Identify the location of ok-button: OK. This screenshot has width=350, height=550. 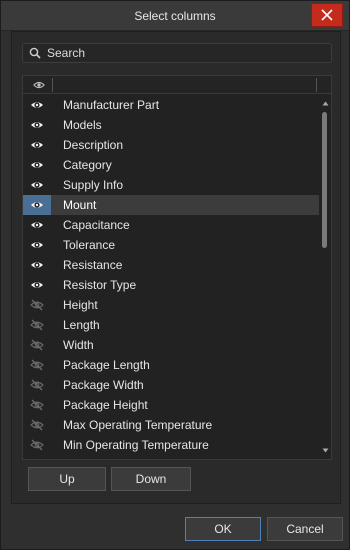
(223, 529).